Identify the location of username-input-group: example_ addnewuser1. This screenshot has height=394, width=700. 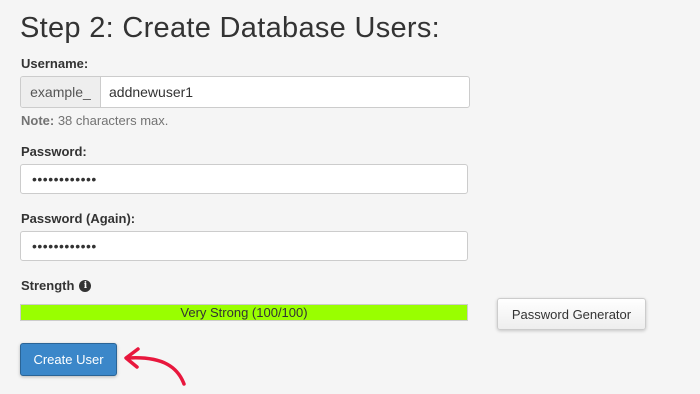
(245, 92).